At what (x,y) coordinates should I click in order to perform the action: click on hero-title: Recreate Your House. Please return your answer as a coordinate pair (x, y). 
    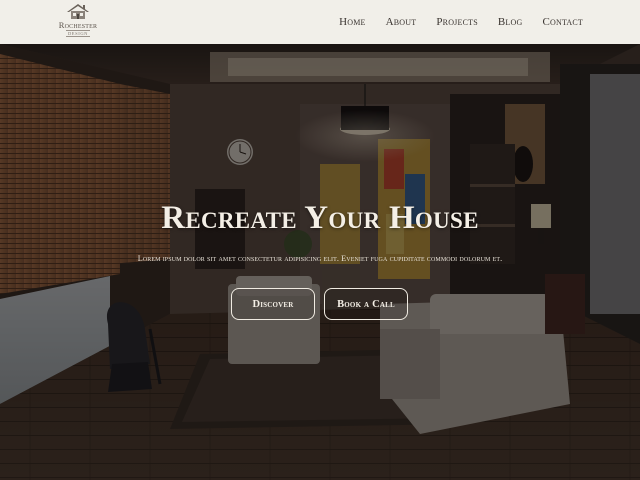
    Looking at the image, I should click on (320, 218).